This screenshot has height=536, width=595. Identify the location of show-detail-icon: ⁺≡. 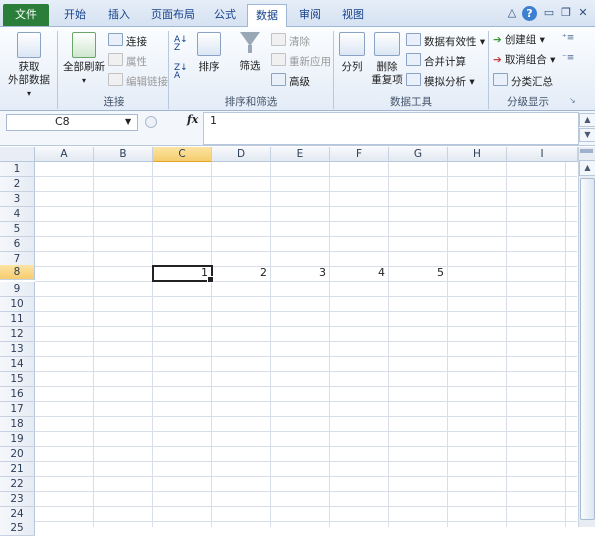
(568, 38).